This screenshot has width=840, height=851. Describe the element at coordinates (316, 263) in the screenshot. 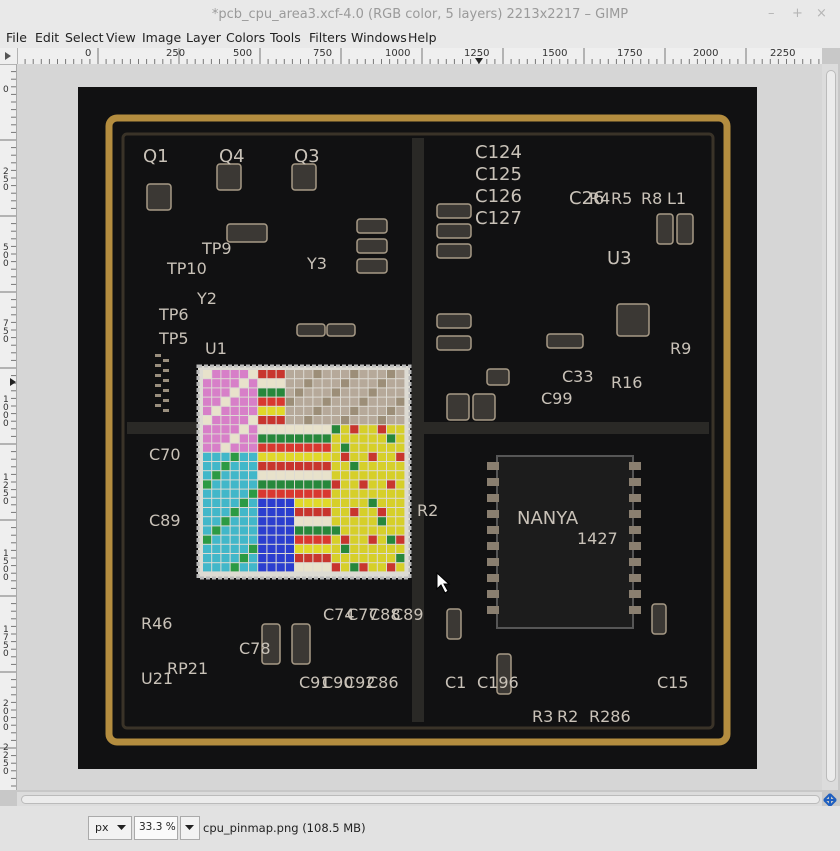

I see `silkscreen-label: Y3` at that location.